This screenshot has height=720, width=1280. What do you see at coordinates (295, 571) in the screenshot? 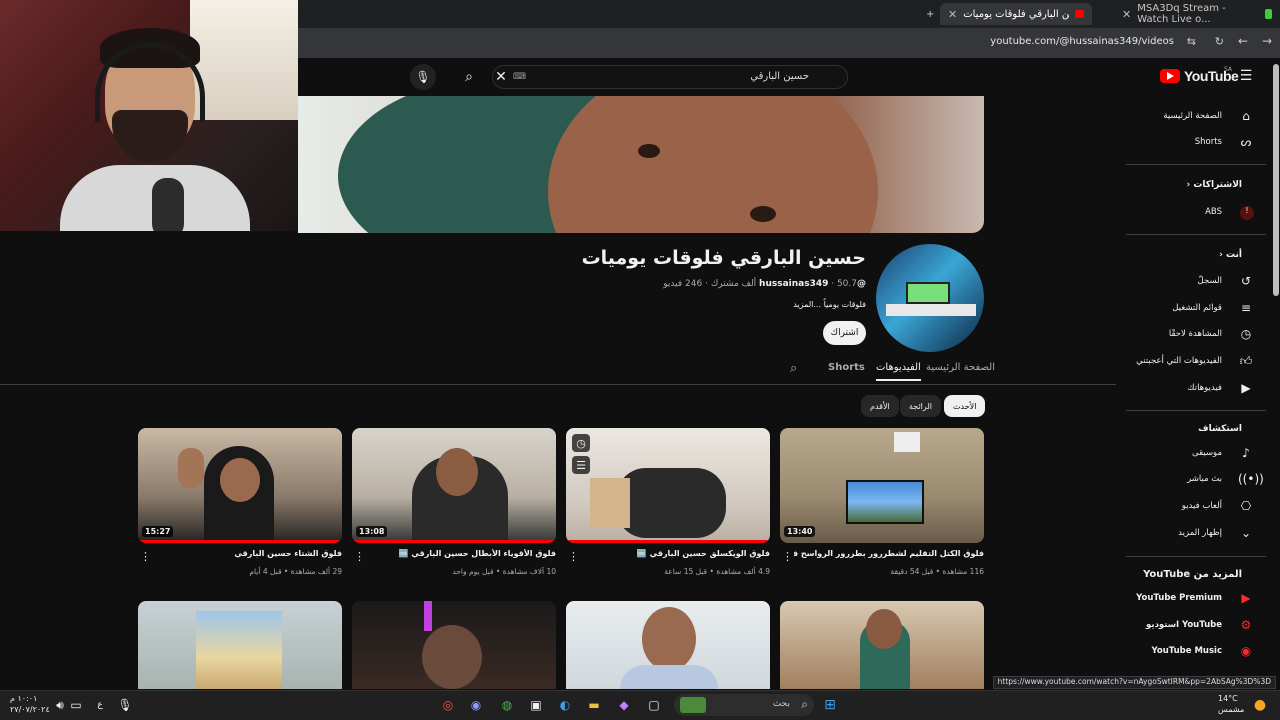
I see `video-meta: 29 ألف مشاهدة • قبل 4 أيام` at bounding box center [295, 571].